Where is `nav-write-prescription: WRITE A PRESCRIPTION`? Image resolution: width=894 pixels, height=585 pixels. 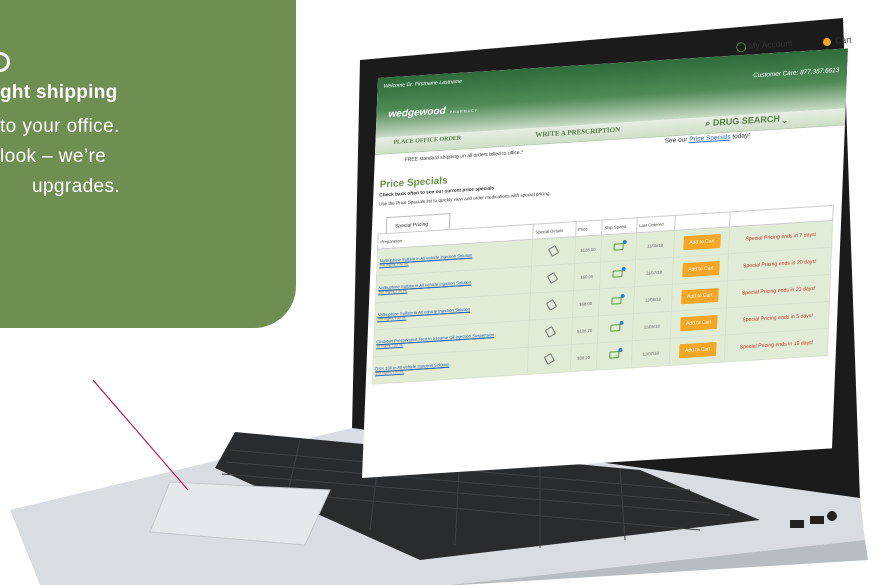 nav-write-prescription: WRITE A PRESCRIPTION is located at coordinates (577, 132).